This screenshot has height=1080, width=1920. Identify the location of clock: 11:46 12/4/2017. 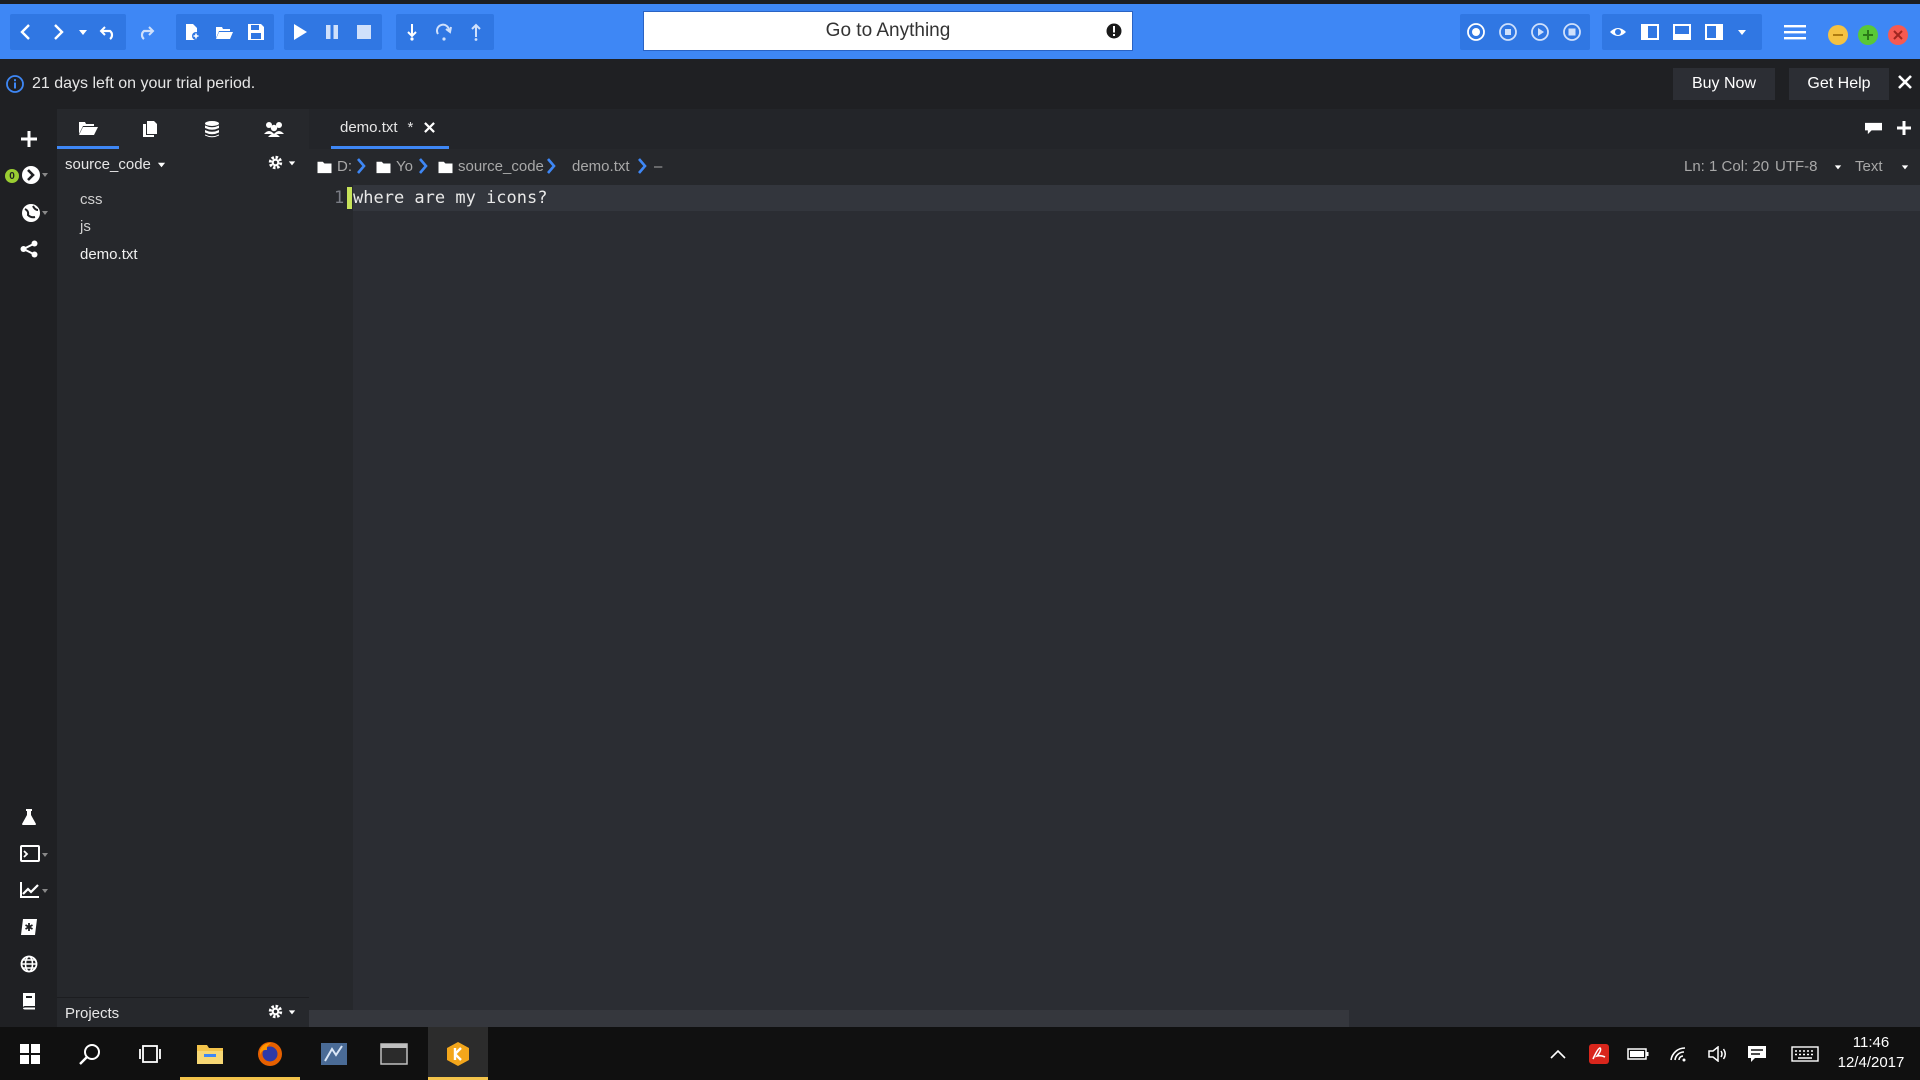
(1871, 1053).